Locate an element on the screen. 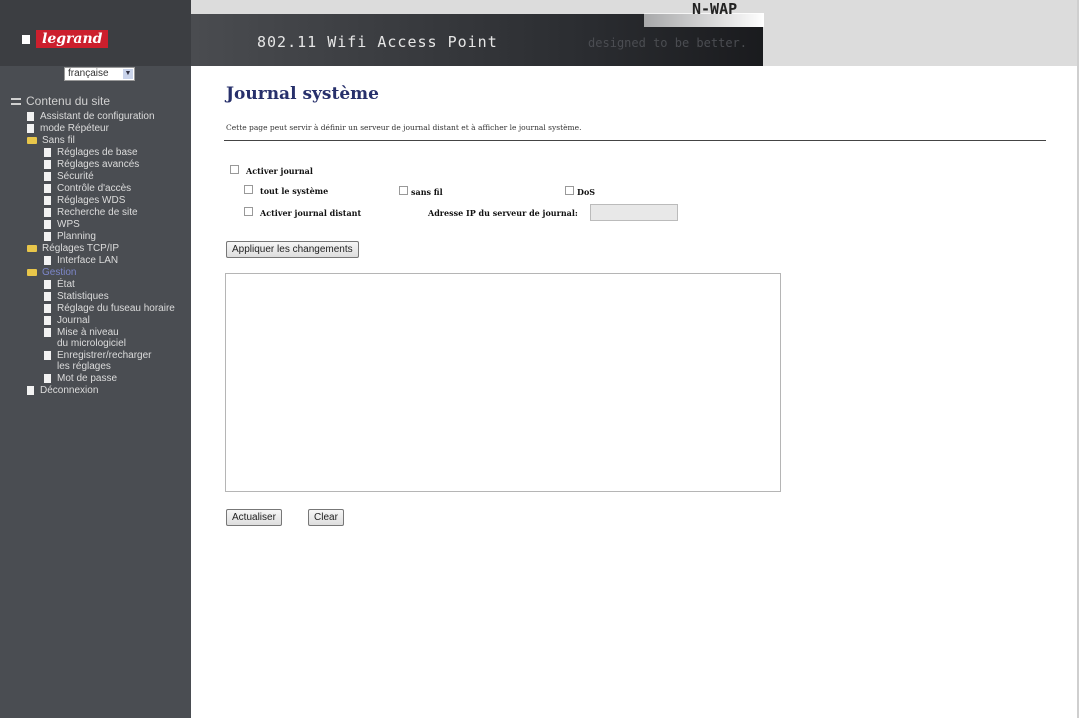 This screenshot has height=718, width=1079. tagline: designed to be better. is located at coordinates (667, 43).